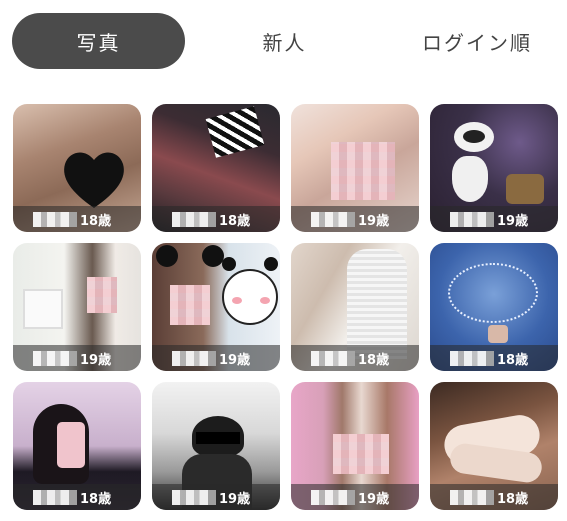  I want to click on tab-photos-label: 写真, so click(98, 42).